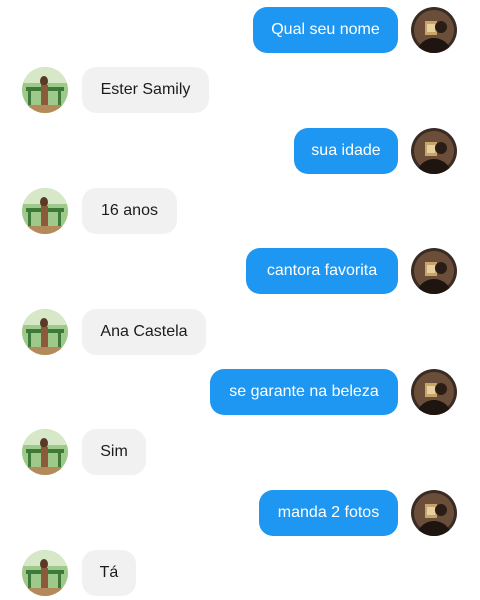  I want to click on message-row-incoming: 16 anos, so click(240, 211).